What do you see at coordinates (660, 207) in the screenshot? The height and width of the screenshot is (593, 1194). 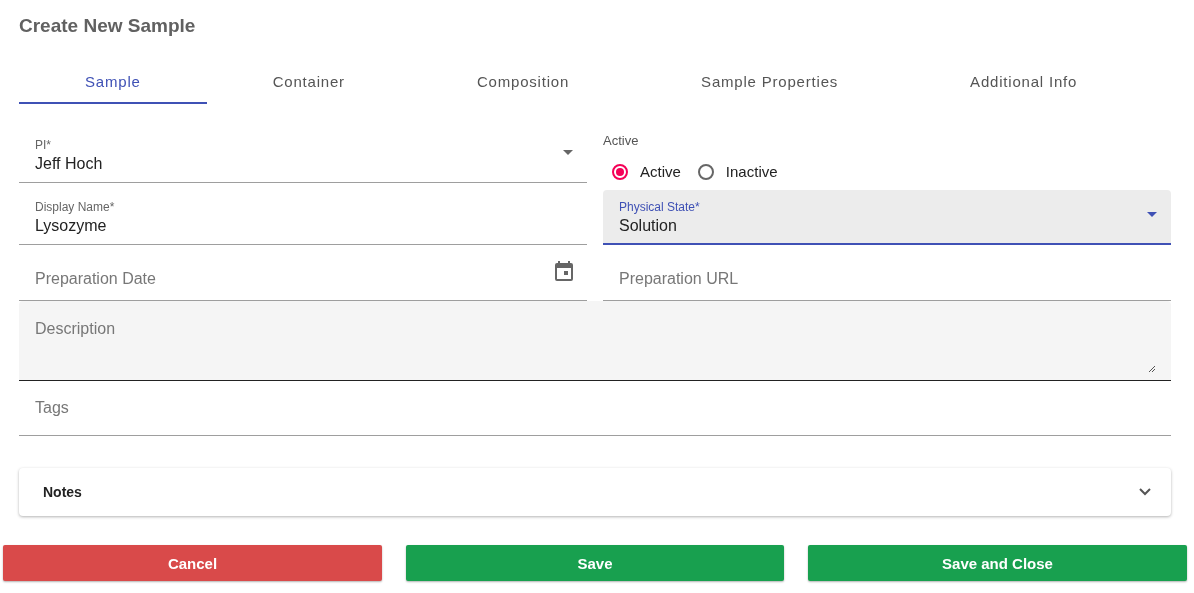 I see `field-label: Physical State*` at bounding box center [660, 207].